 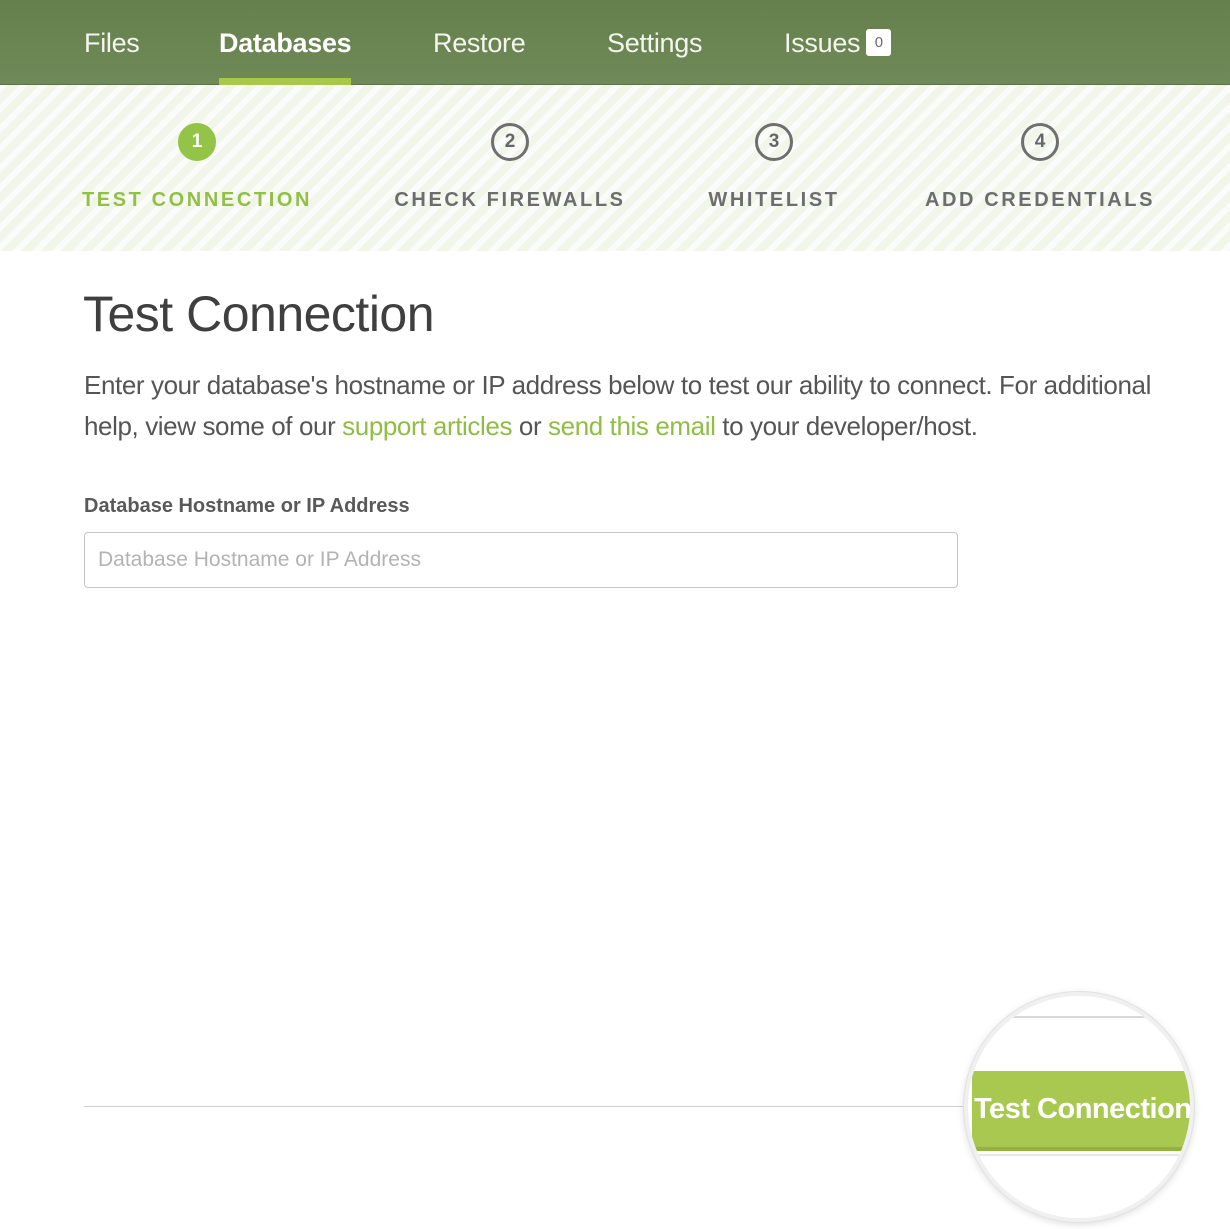 What do you see at coordinates (879, 43) in the screenshot?
I see `issues-count-badge: 0` at bounding box center [879, 43].